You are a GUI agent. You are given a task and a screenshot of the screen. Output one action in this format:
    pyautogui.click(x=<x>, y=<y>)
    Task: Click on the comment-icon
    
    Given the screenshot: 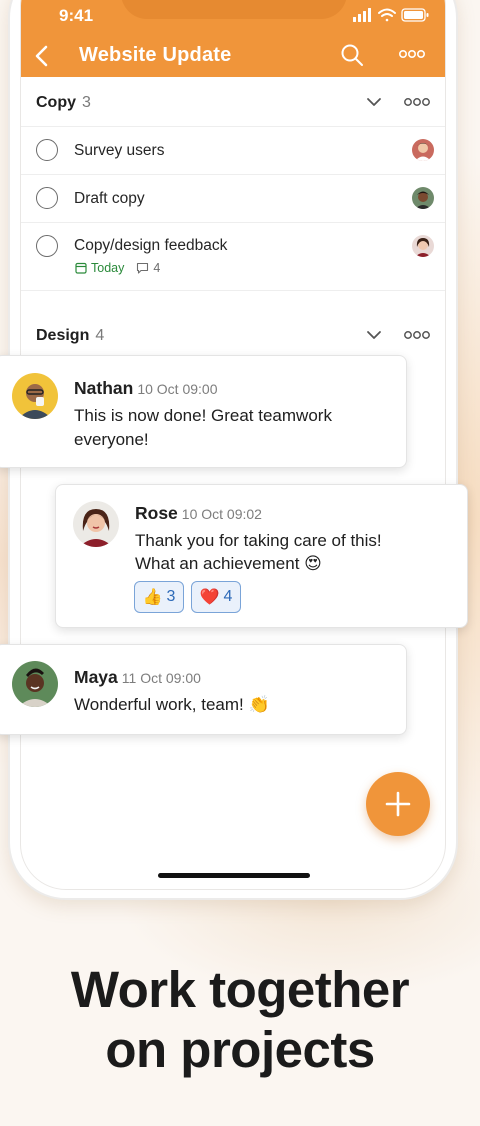 What is the action you would take?
    pyautogui.click(x=143, y=268)
    